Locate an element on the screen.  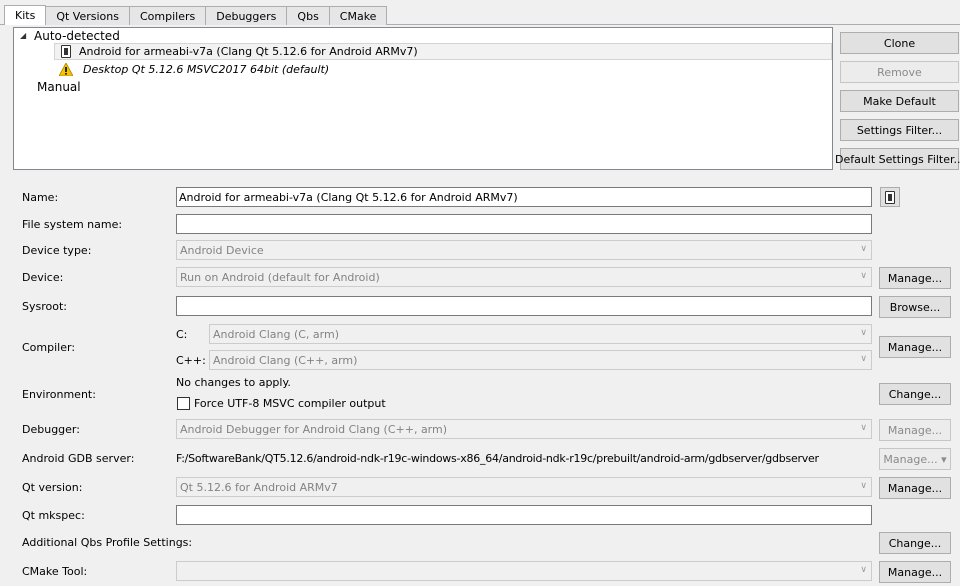
tab-qbs: Qbs is located at coordinates (308, 15).